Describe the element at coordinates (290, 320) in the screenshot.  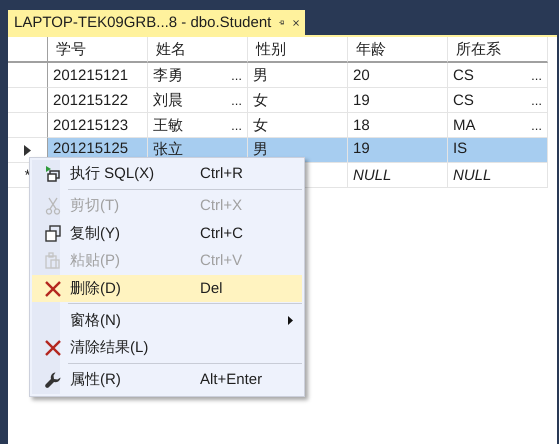
I see `submenu-arrow-icon` at that location.